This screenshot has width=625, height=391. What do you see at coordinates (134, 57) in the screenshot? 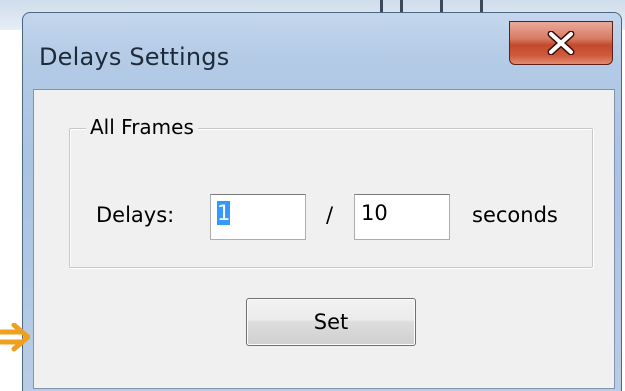
I see `dialog-title: Delays Settings` at bounding box center [134, 57].